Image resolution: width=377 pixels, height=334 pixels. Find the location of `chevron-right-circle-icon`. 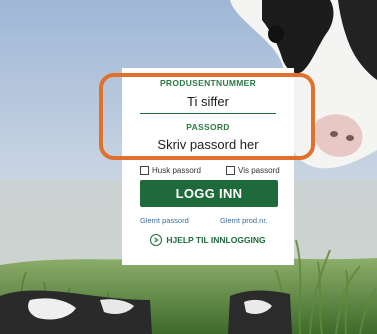

chevron-right-circle-icon is located at coordinates (156, 240).